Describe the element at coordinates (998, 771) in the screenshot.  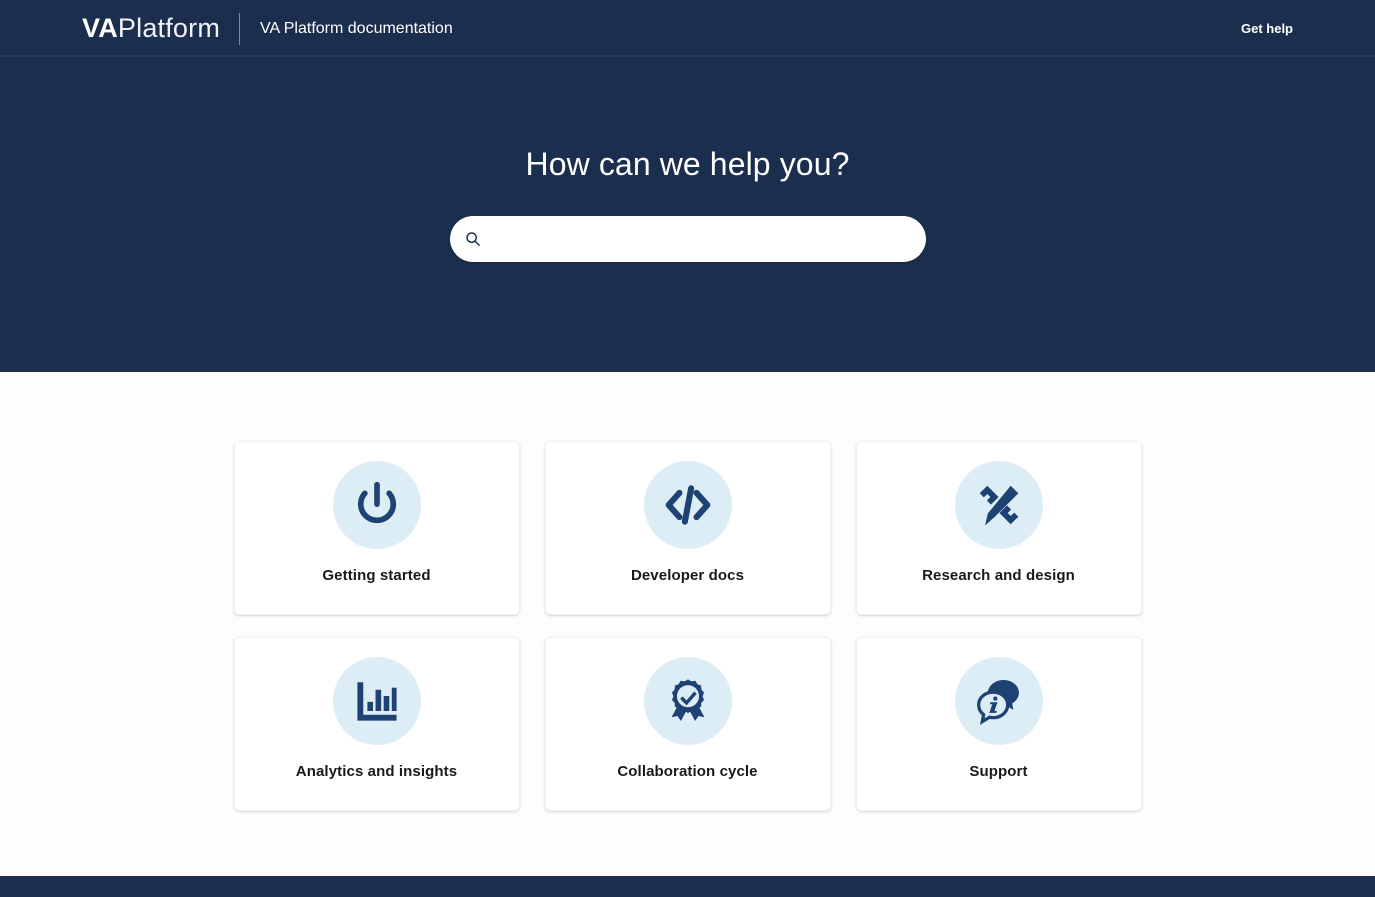
I see `card-label: Support` at that location.